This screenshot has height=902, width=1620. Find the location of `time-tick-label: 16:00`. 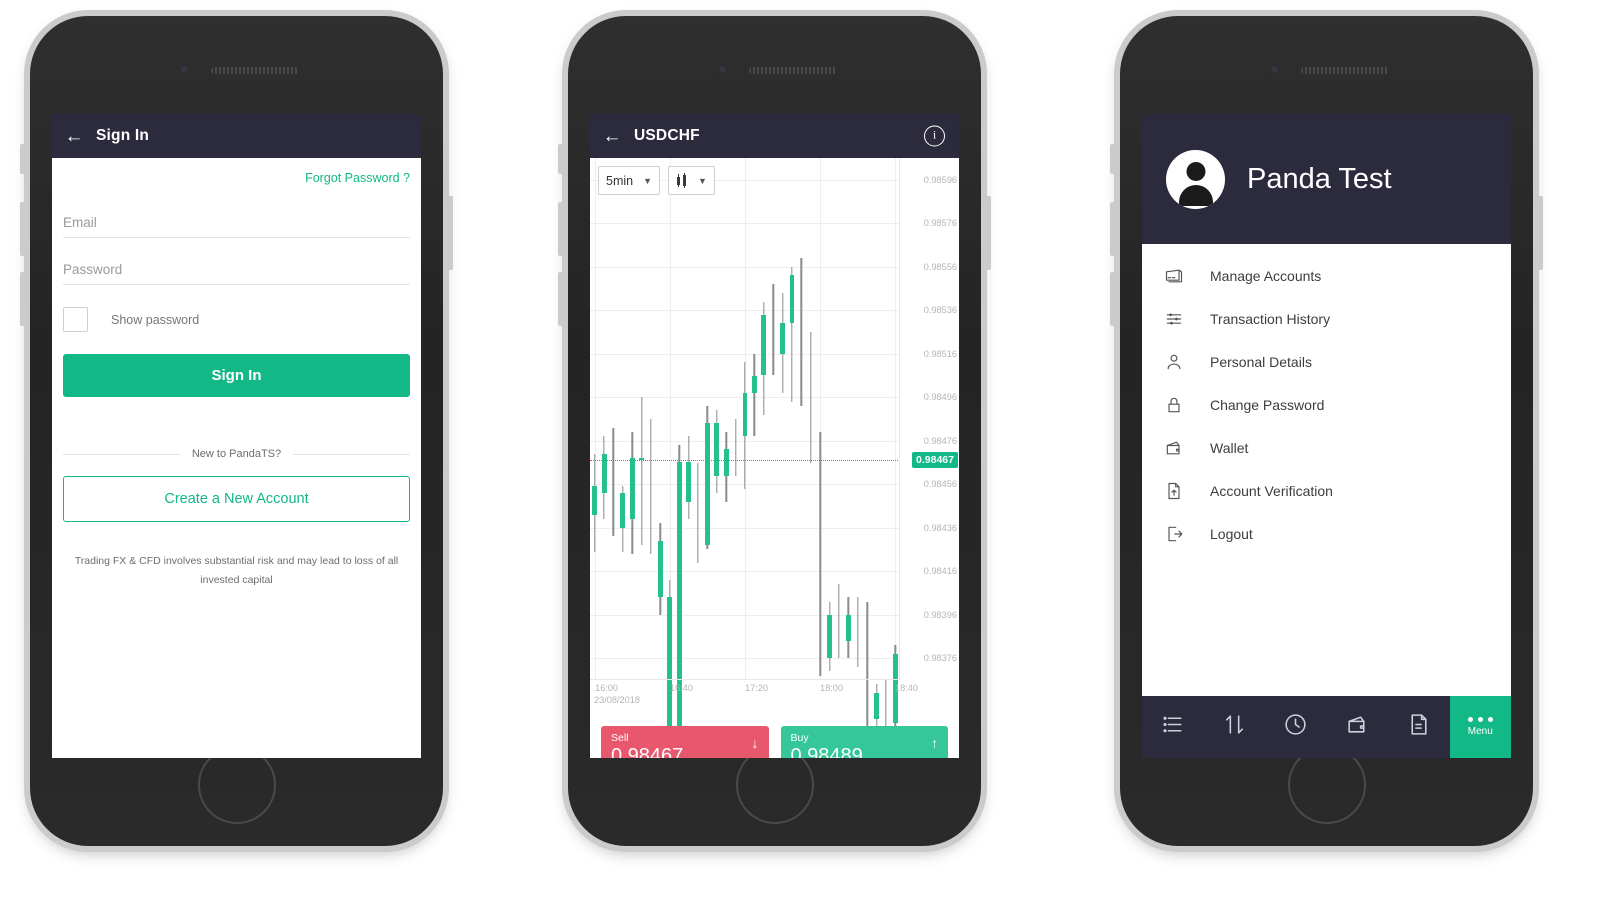

time-tick-label: 16:00 is located at coordinates (606, 688).